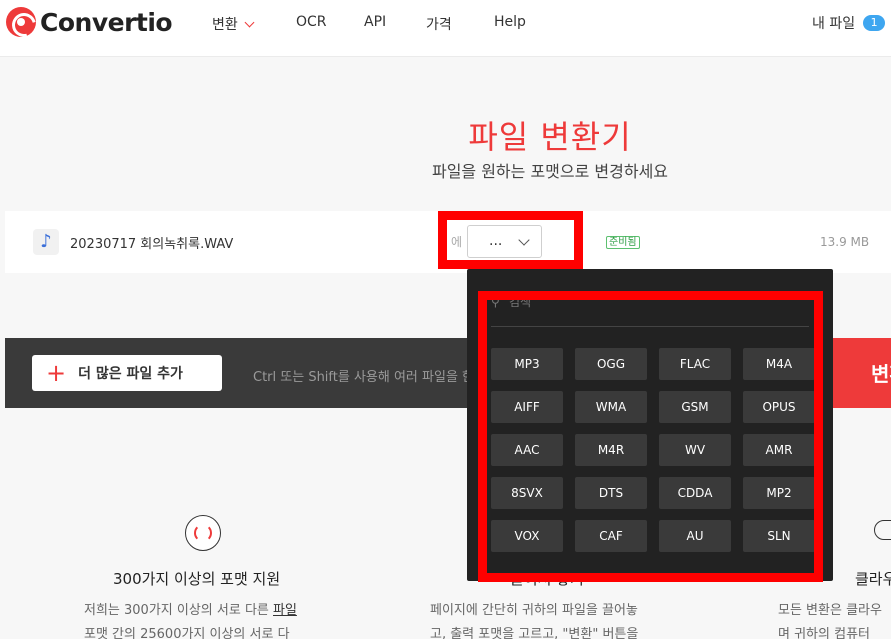 This screenshot has height=639, width=891. Describe the element at coordinates (178, 610) in the screenshot. I see `feature-desc-formats-line1: 저희는 300가지 이상의 서로 다른` at that location.